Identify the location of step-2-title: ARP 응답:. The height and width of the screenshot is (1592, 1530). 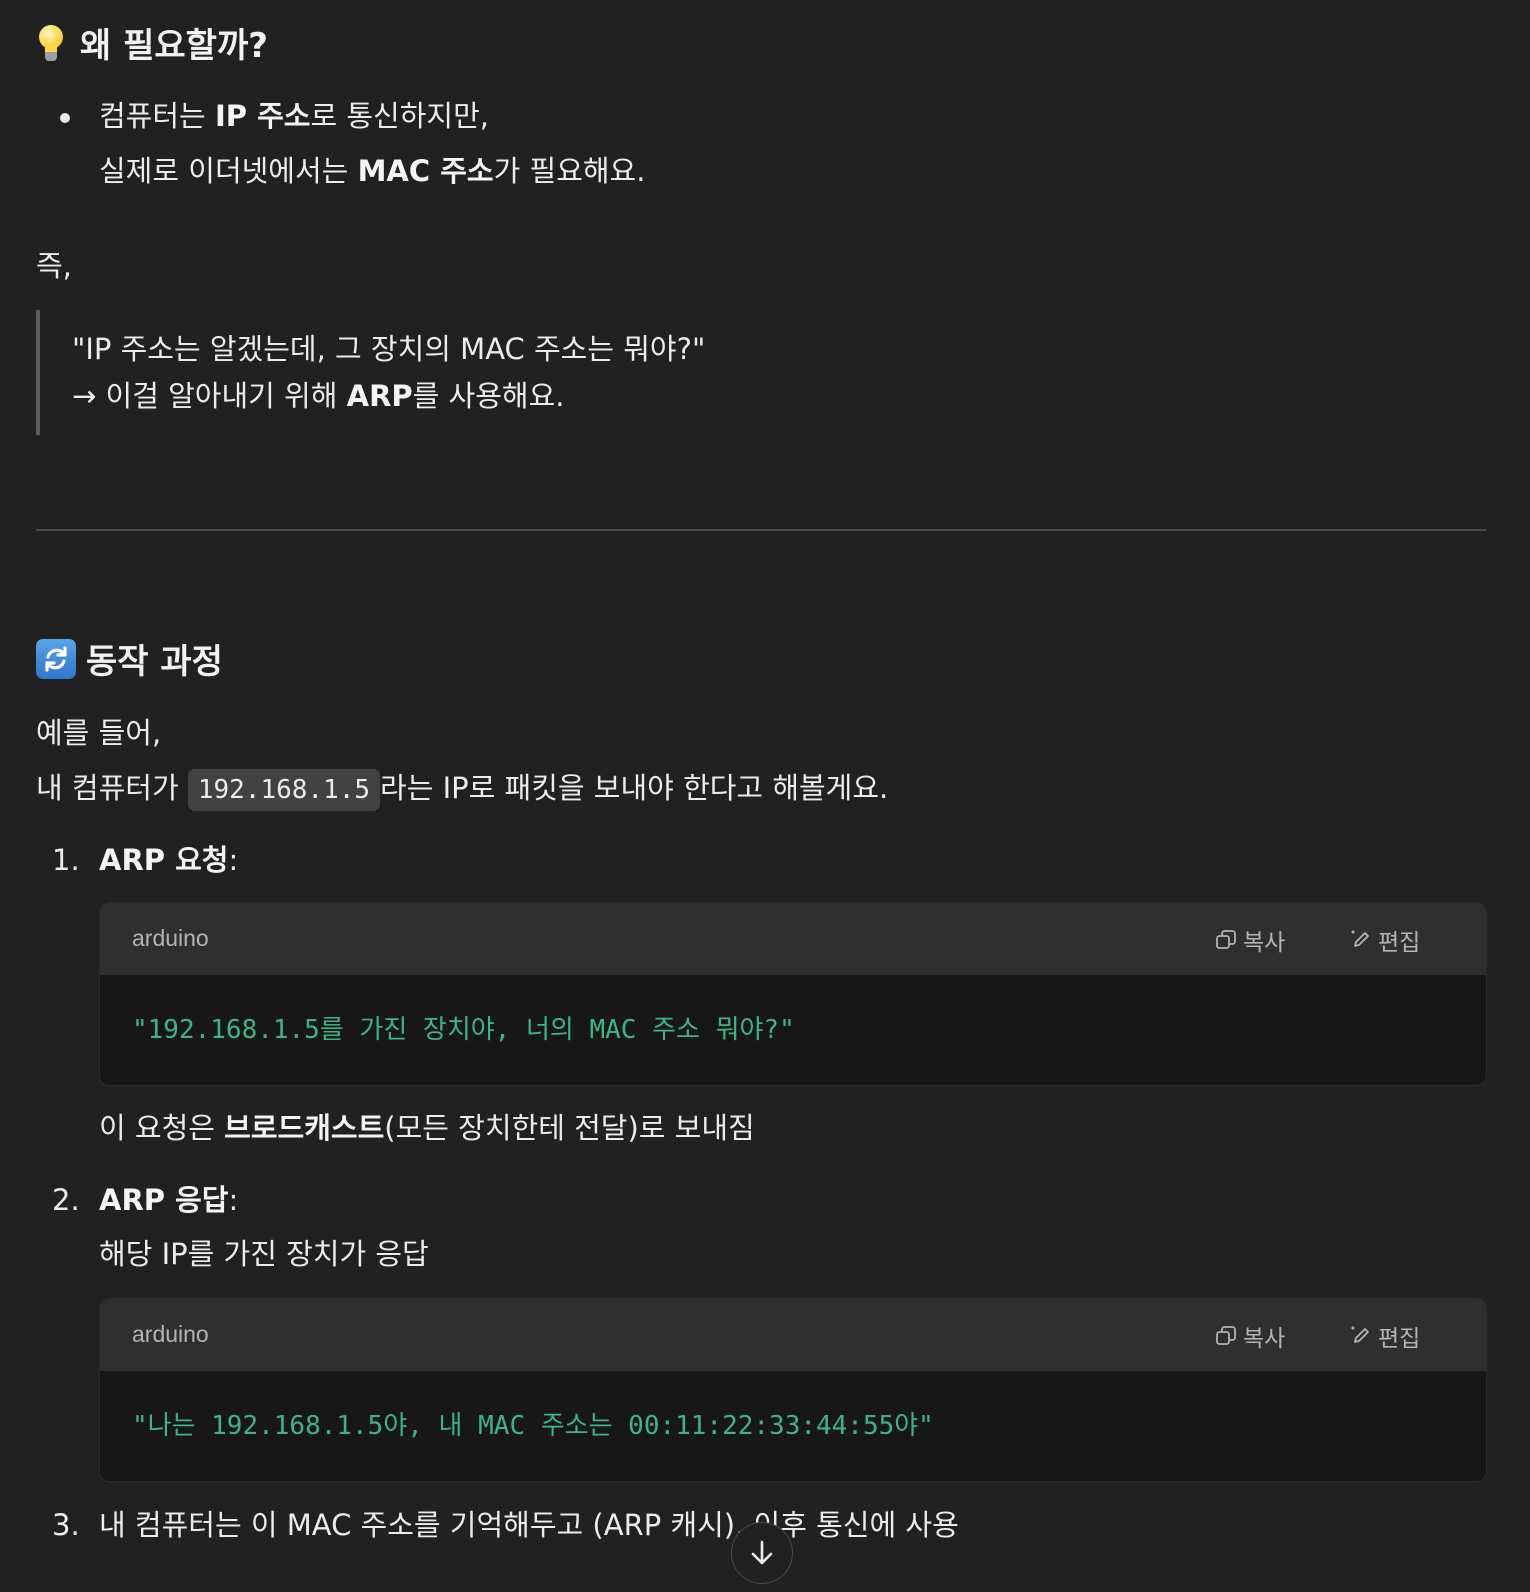
(168, 1200).